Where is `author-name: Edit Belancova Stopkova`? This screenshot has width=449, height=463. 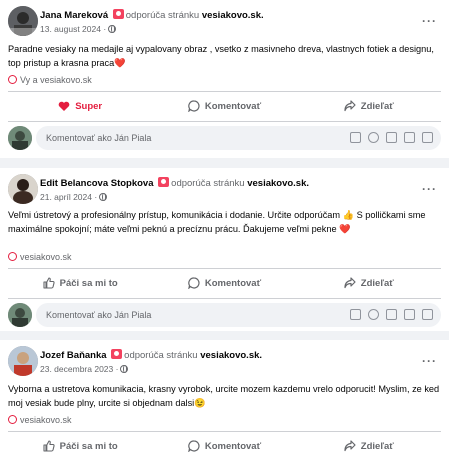
author-name: Edit Belancova Stopkova is located at coordinates (97, 183).